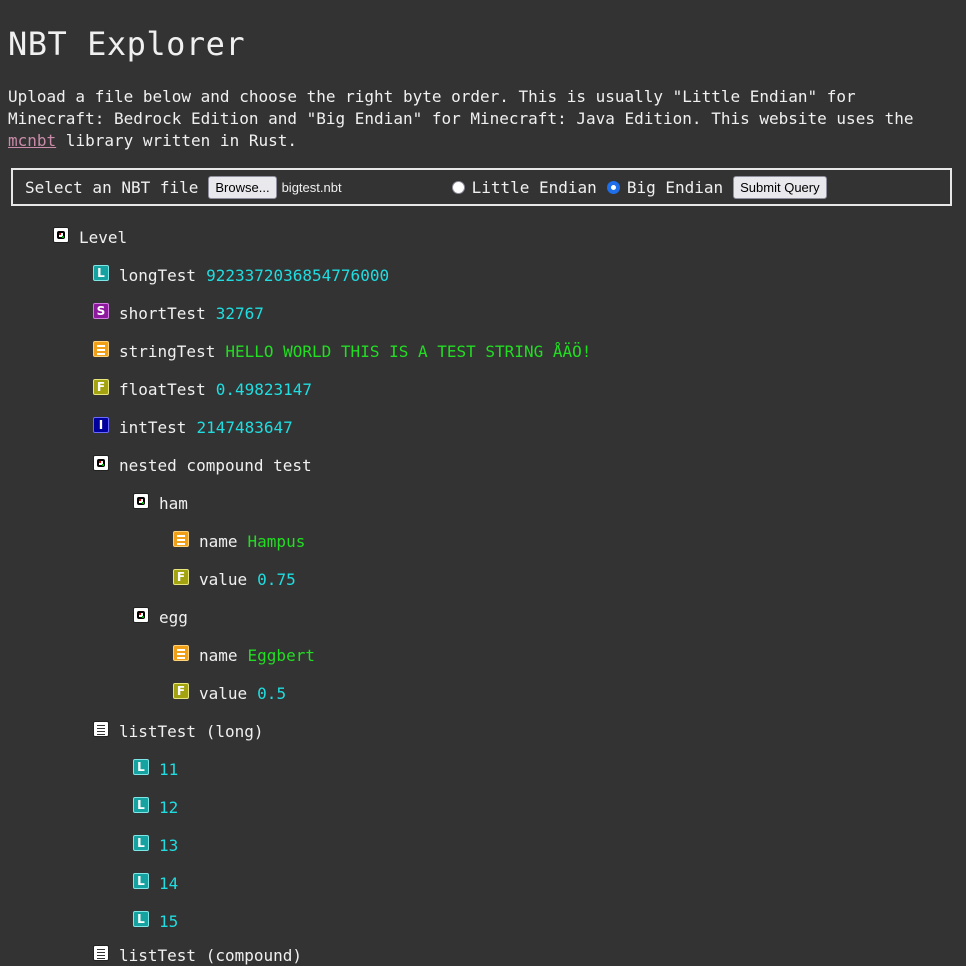  Describe the element at coordinates (264, 389) in the screenshot. I see `tag-value: 0.49823147` at that location.